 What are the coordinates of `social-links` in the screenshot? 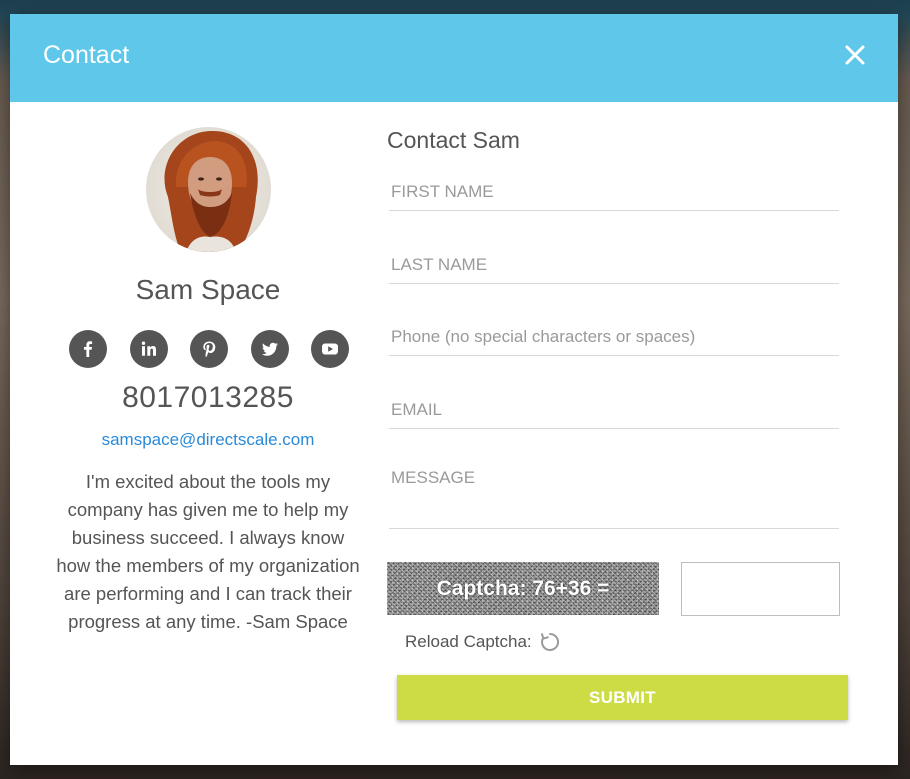 It's located at (209, 349).